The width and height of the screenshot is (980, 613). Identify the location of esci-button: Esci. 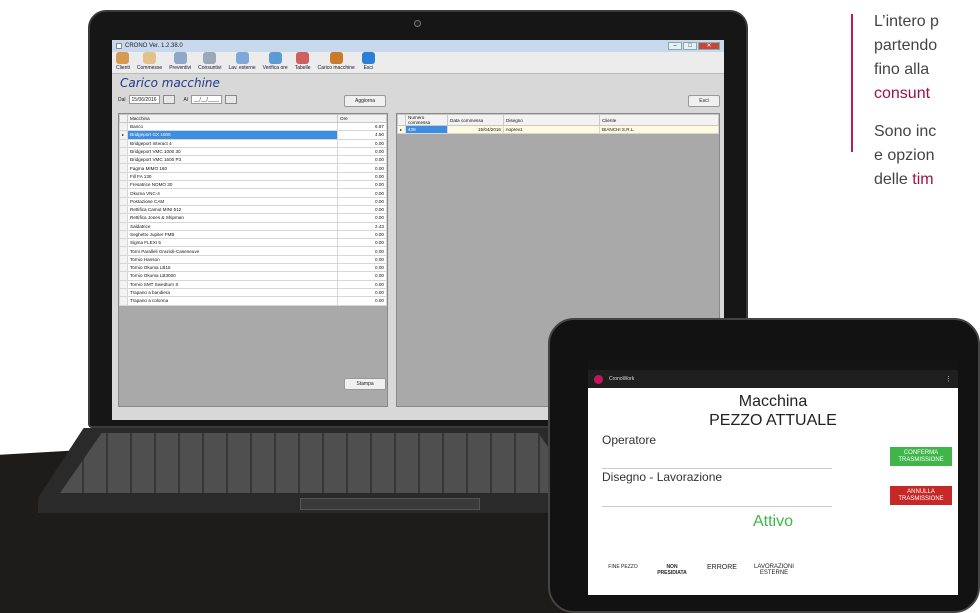
(704, 101).